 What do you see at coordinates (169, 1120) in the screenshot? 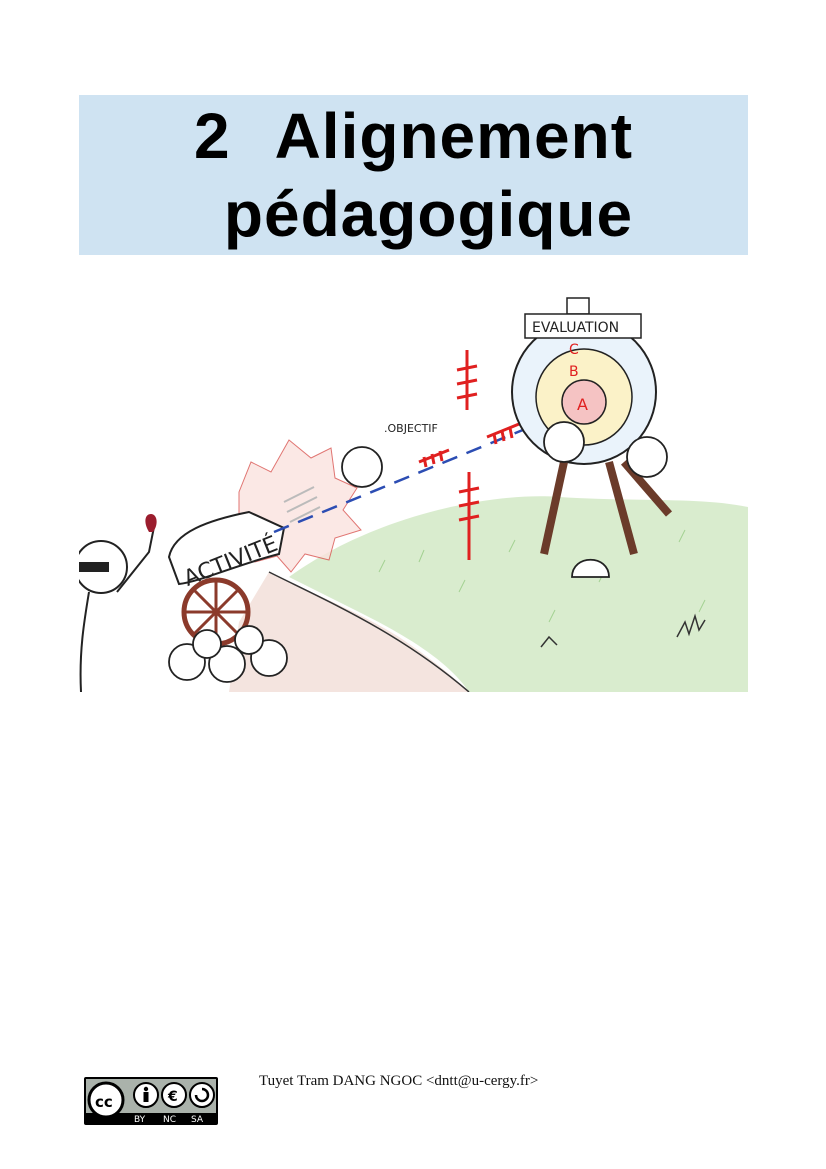
I see `license-nc-label: NC` at bounding box center [169, 1120].